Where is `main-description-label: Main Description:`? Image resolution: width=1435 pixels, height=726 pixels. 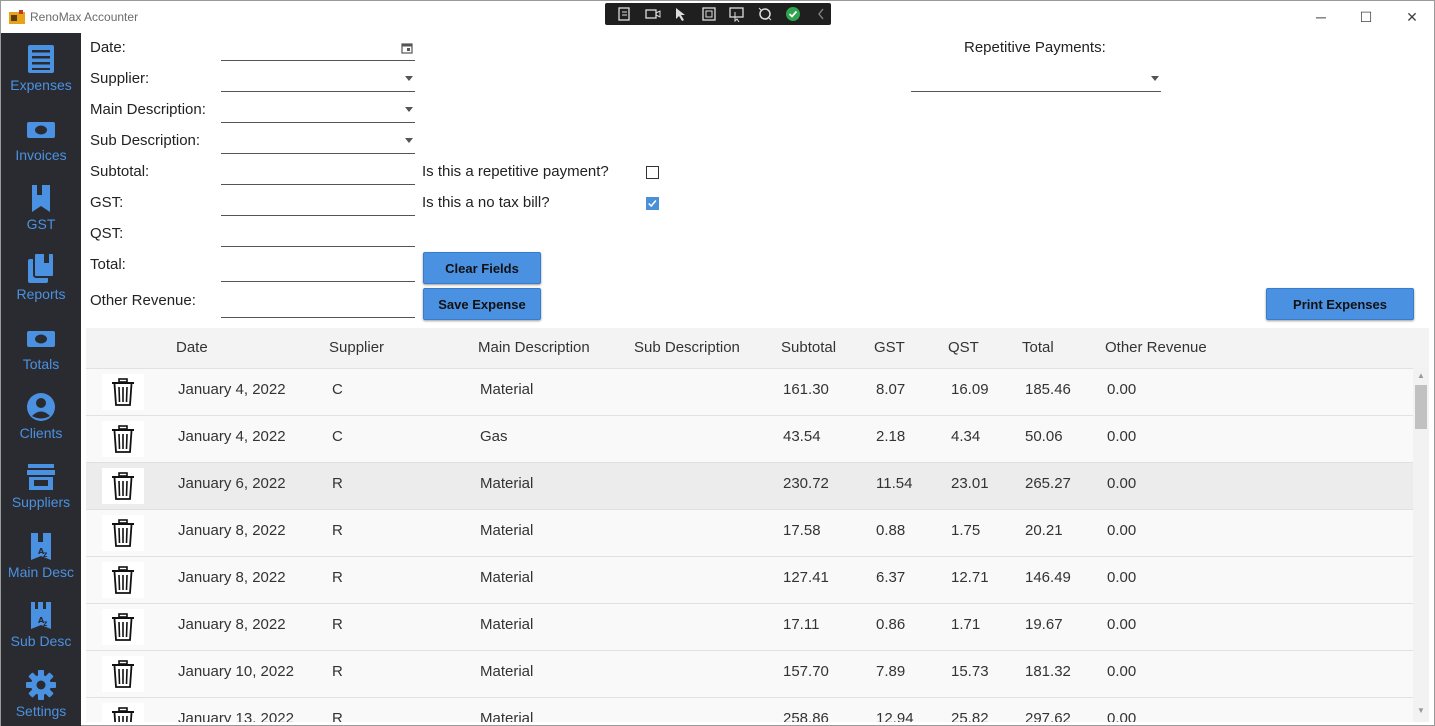
main-description-label: Main Description: is located at coordinates (148, 109).